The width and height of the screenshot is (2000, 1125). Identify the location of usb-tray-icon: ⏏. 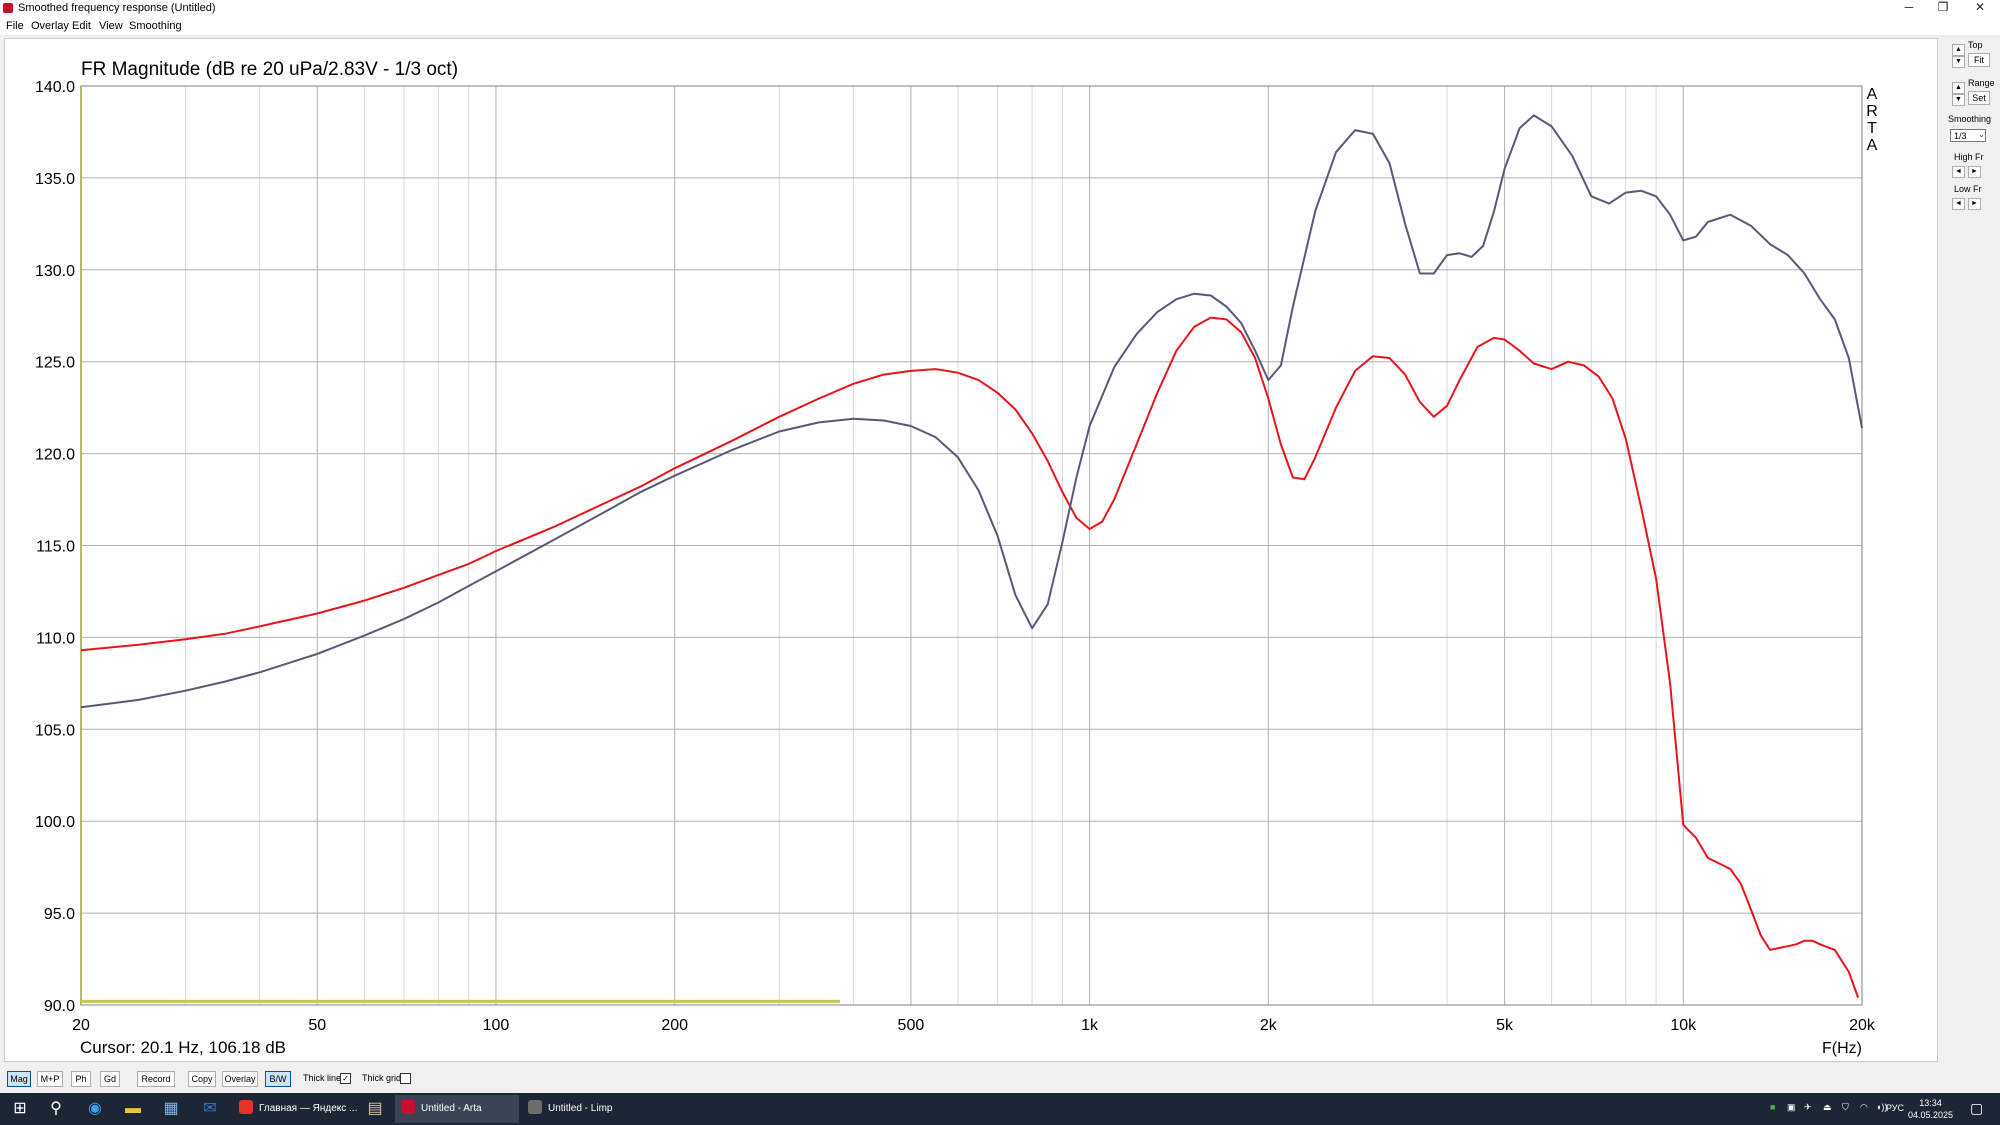
(1827, 1107).